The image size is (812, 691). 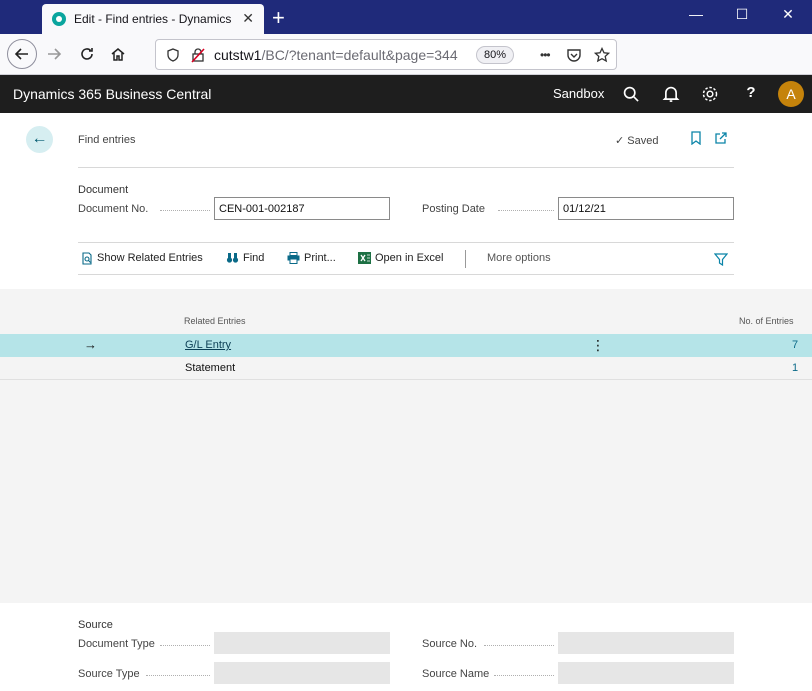 I want to click on document-type-field, so click(x=302, y=643).